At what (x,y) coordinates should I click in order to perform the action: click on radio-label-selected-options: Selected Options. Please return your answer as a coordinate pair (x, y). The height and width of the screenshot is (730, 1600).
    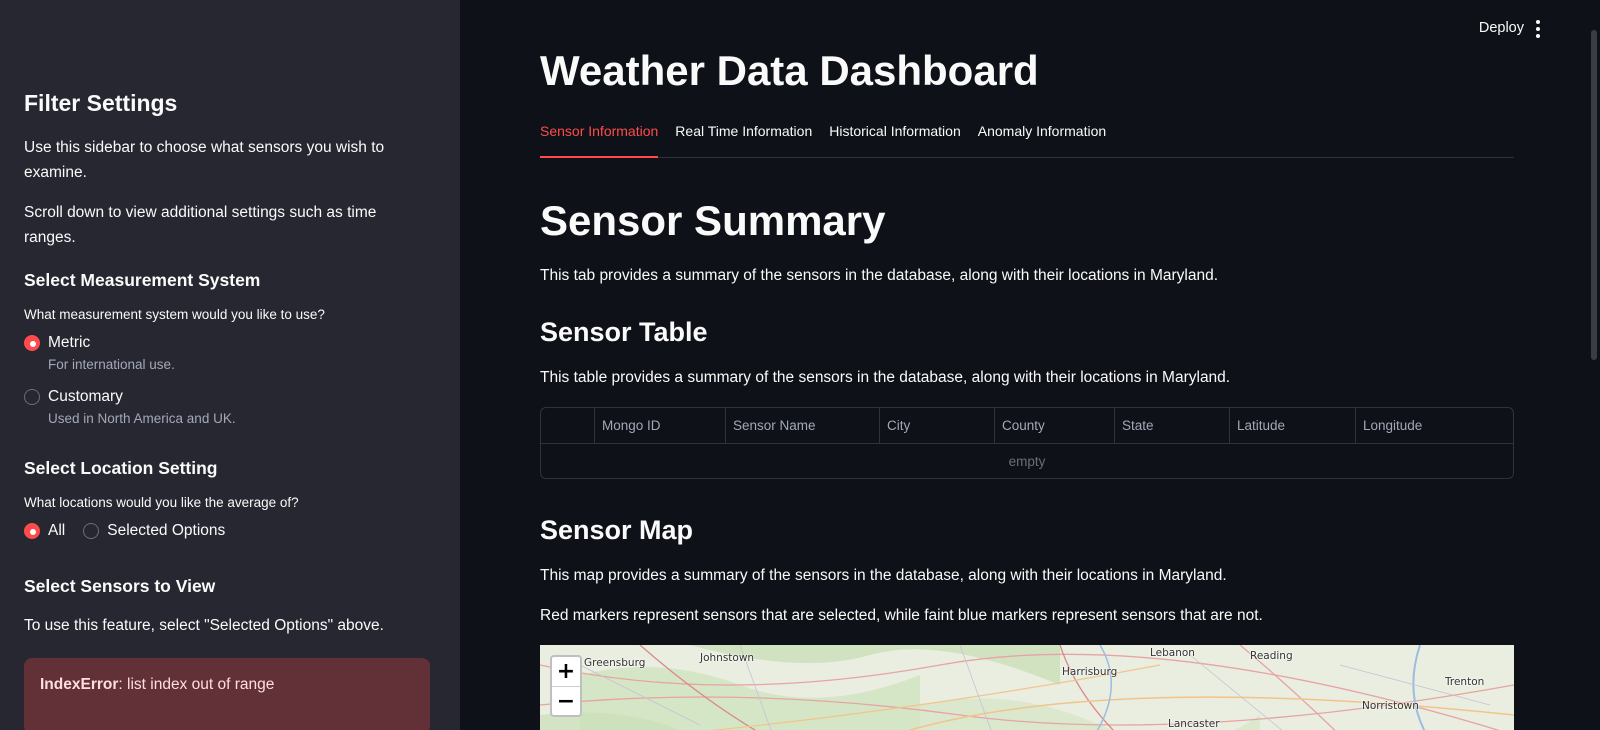
    Looking at the image, I should click on (166, 530).